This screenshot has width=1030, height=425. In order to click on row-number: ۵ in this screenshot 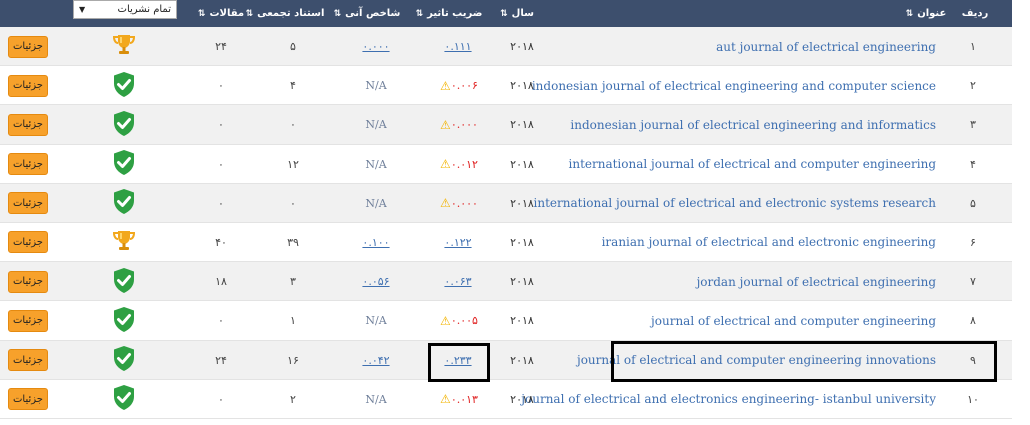, I will do `click(973, 203)`.